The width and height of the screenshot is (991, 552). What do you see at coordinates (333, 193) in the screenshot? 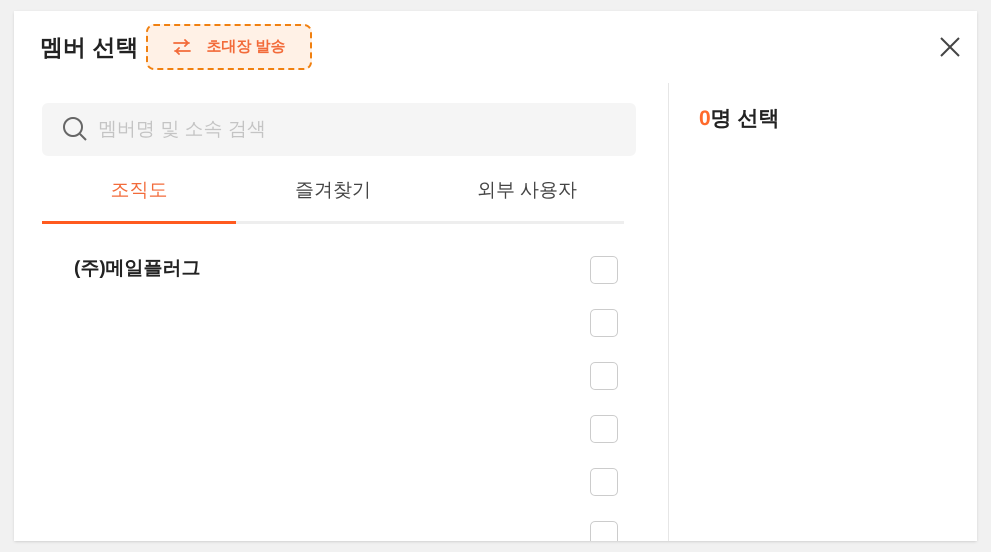
I see `tab: 즐겨찾기` at bounding box center [333, 193].